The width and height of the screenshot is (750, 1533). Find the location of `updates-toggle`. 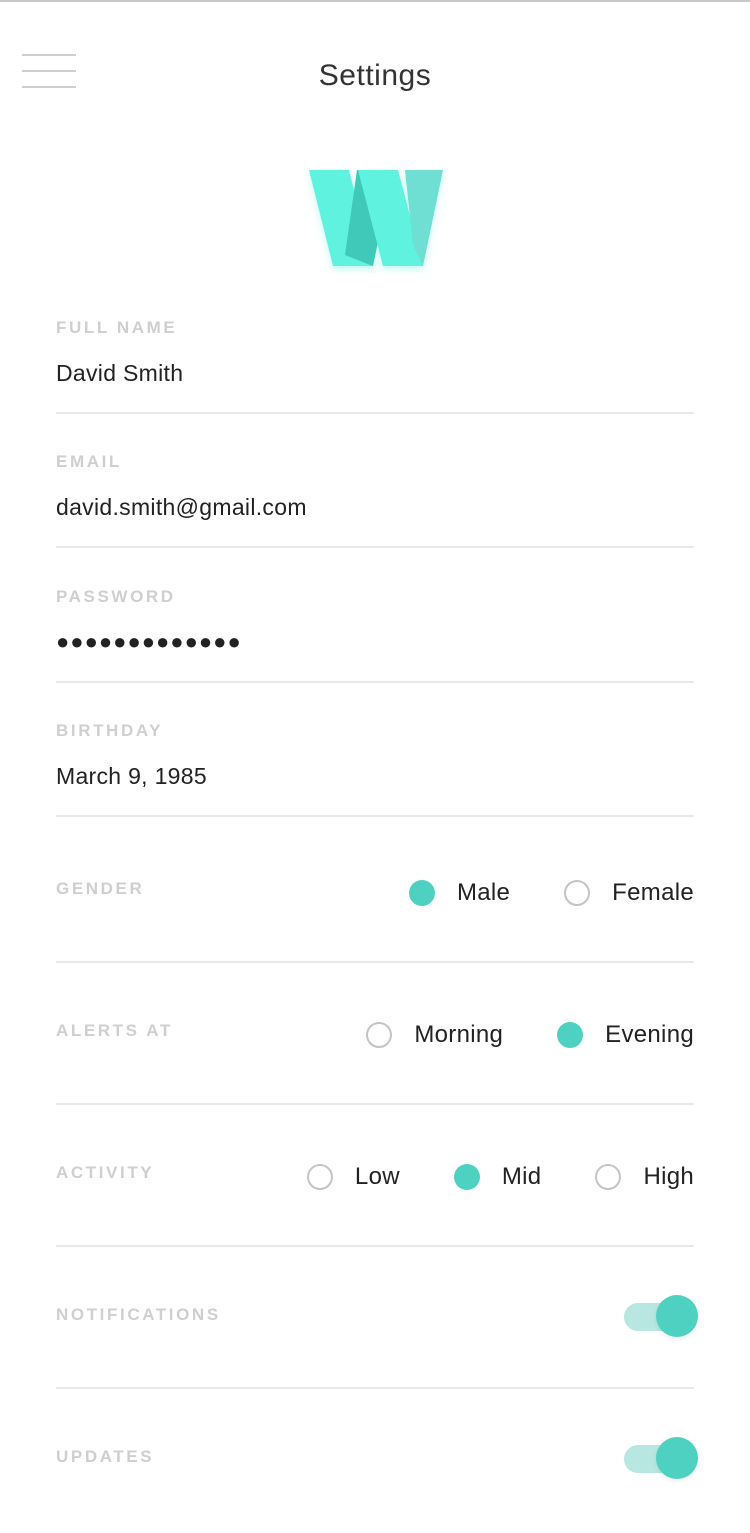

updates-toggle is located at coordinates (661, 1459).